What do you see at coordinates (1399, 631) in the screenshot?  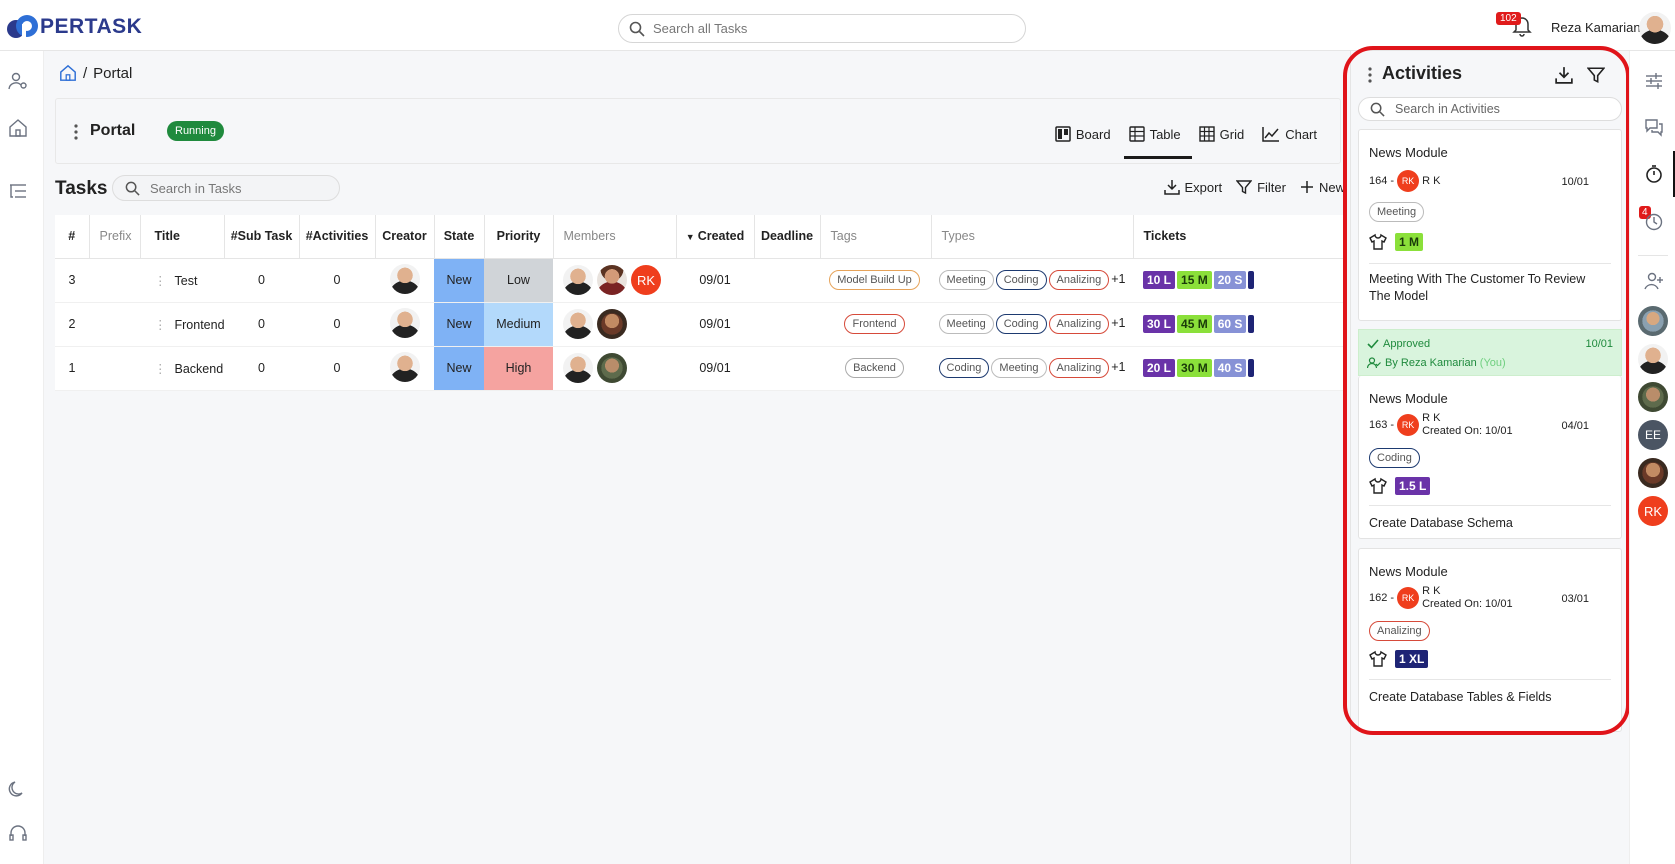 I see `activity-type-pill: Analizing` at bounding box center [1399, 631].